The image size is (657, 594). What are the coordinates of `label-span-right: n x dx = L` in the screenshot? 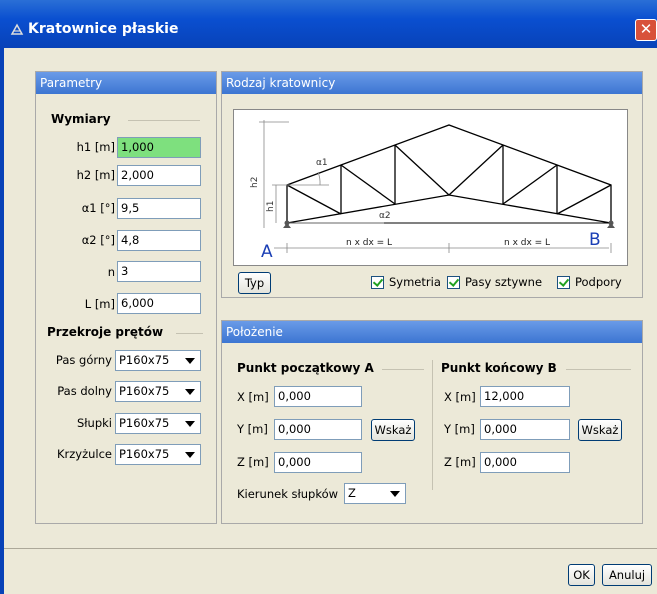 It's located at (527, 243).